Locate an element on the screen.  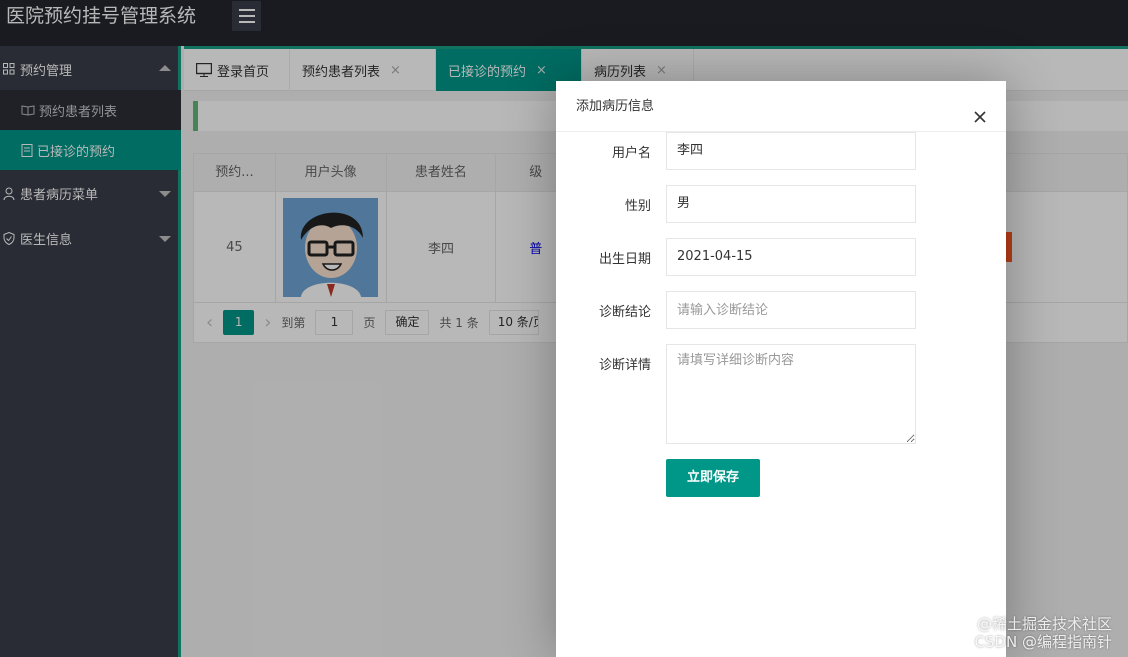
dialog-title: 添加病历信息 is located at coordinates (615, 106).